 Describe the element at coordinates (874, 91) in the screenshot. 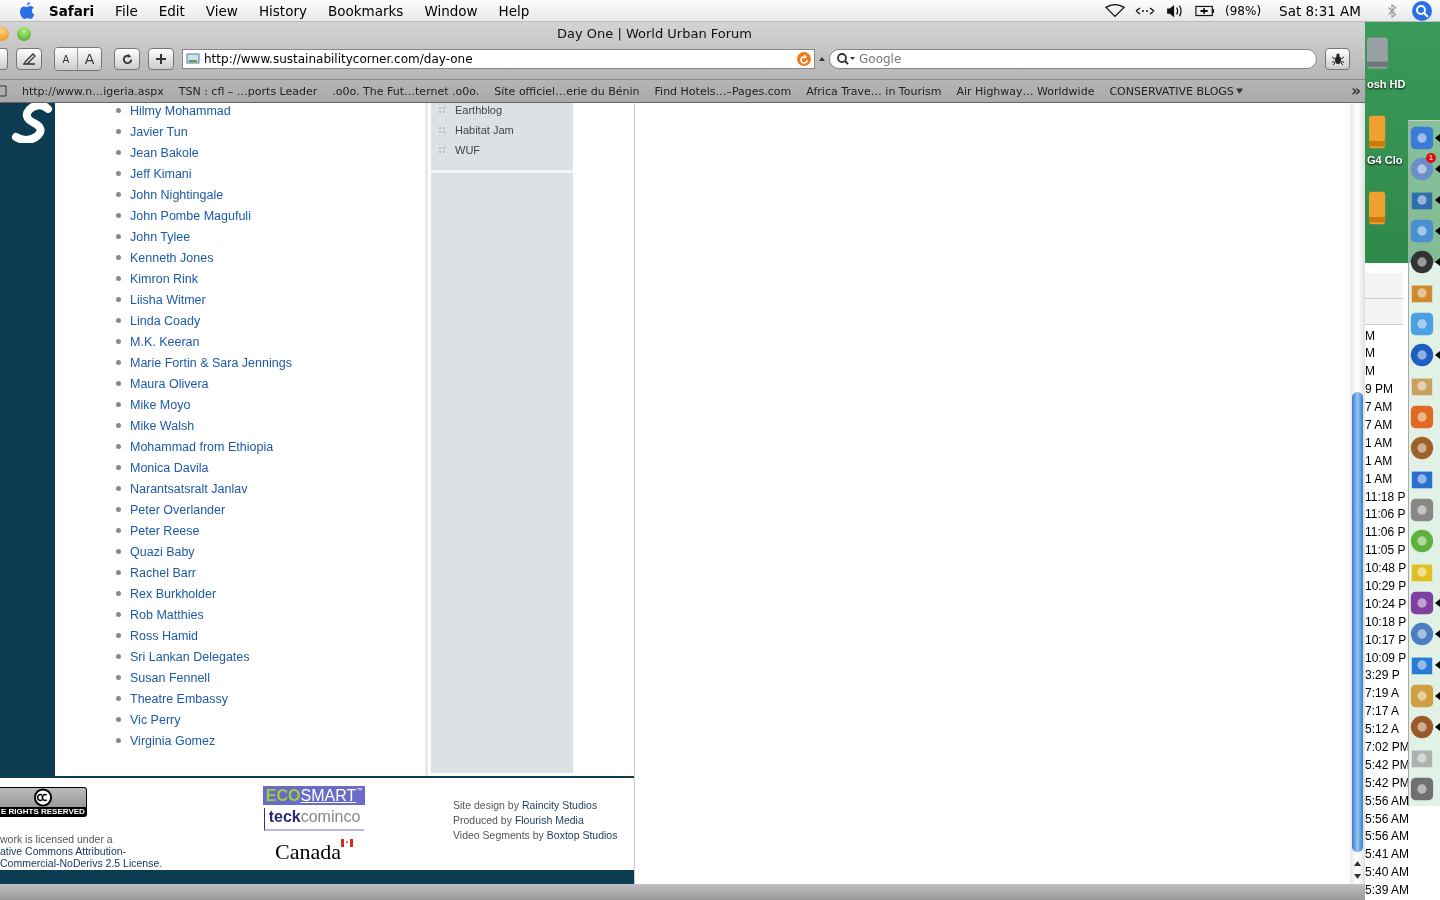

I see `bookmark-item: Africa Trave… in Tourism` at that location.